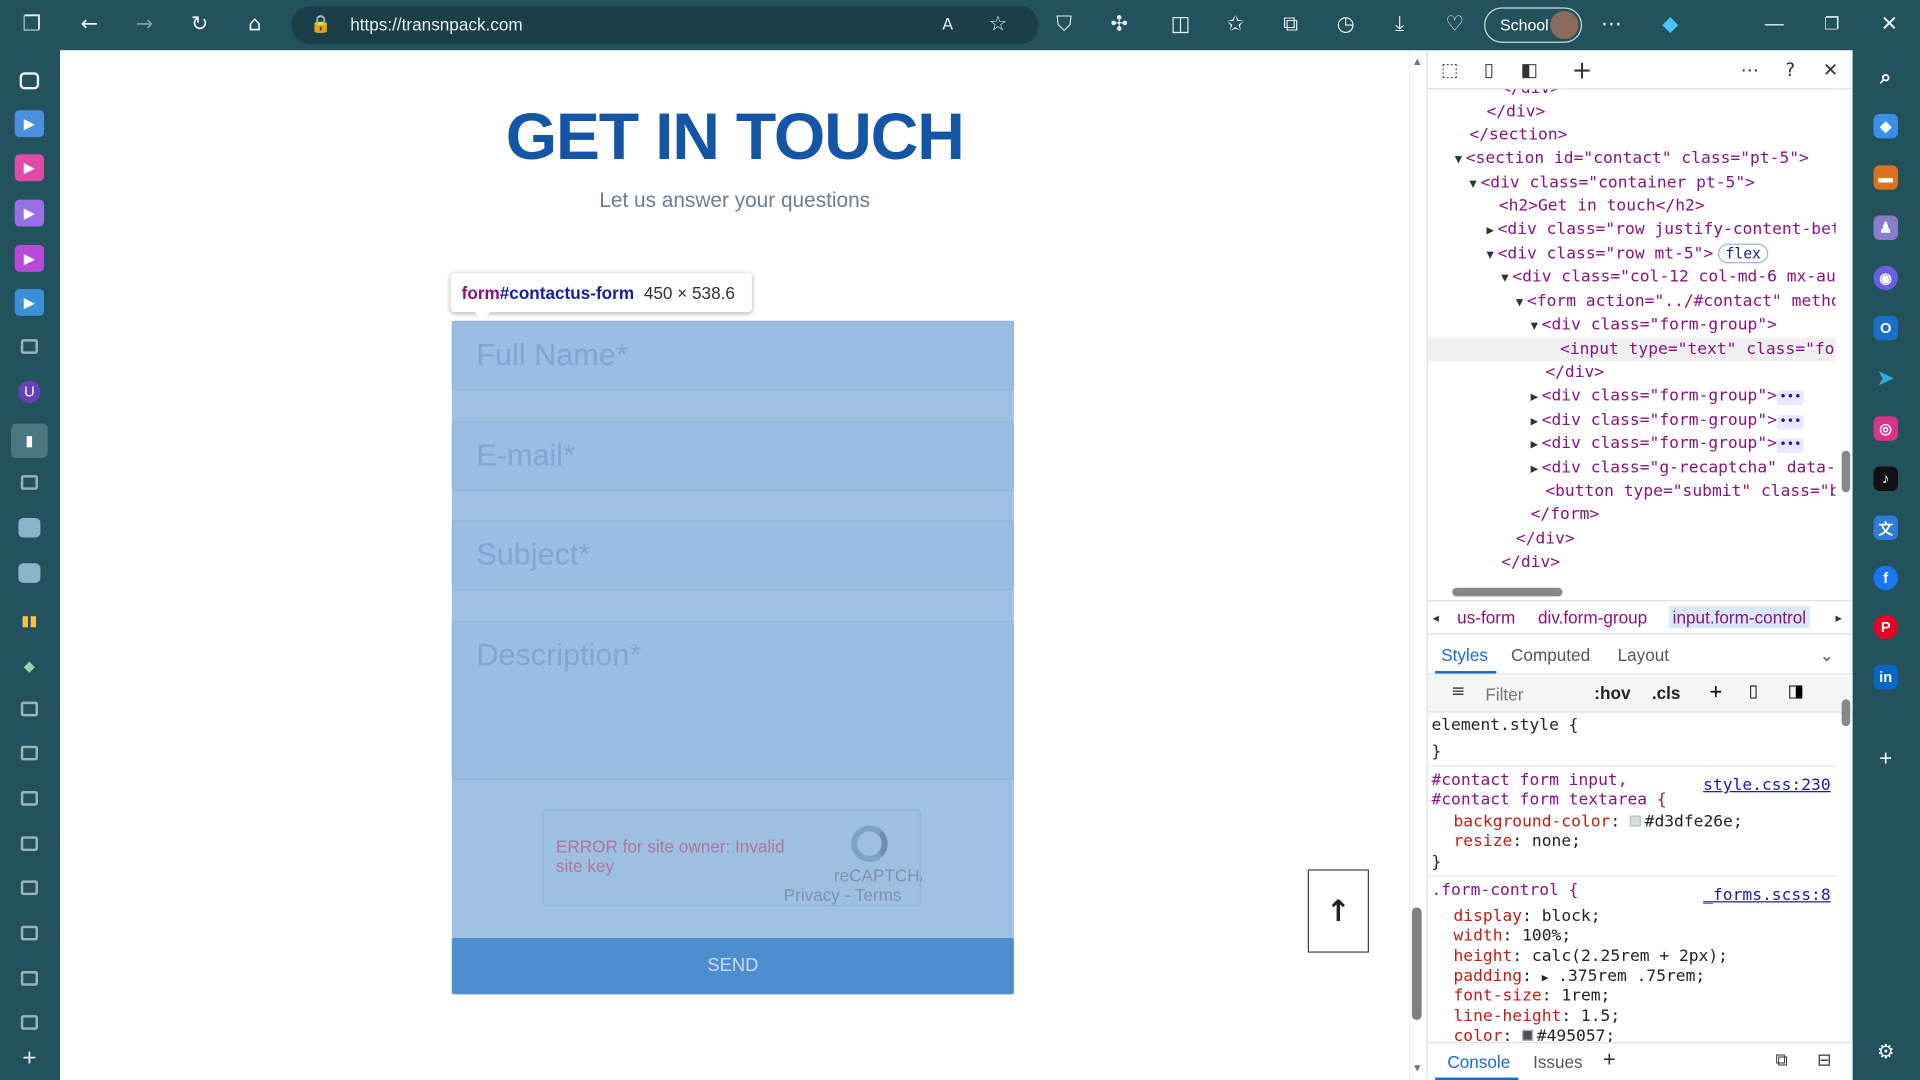 Image resolution: width=1920 pixels, height=1080 pixels. Describe the element at coordinates (1478, 1062) in the screenshot. I see `tab-console: Console` at that location.